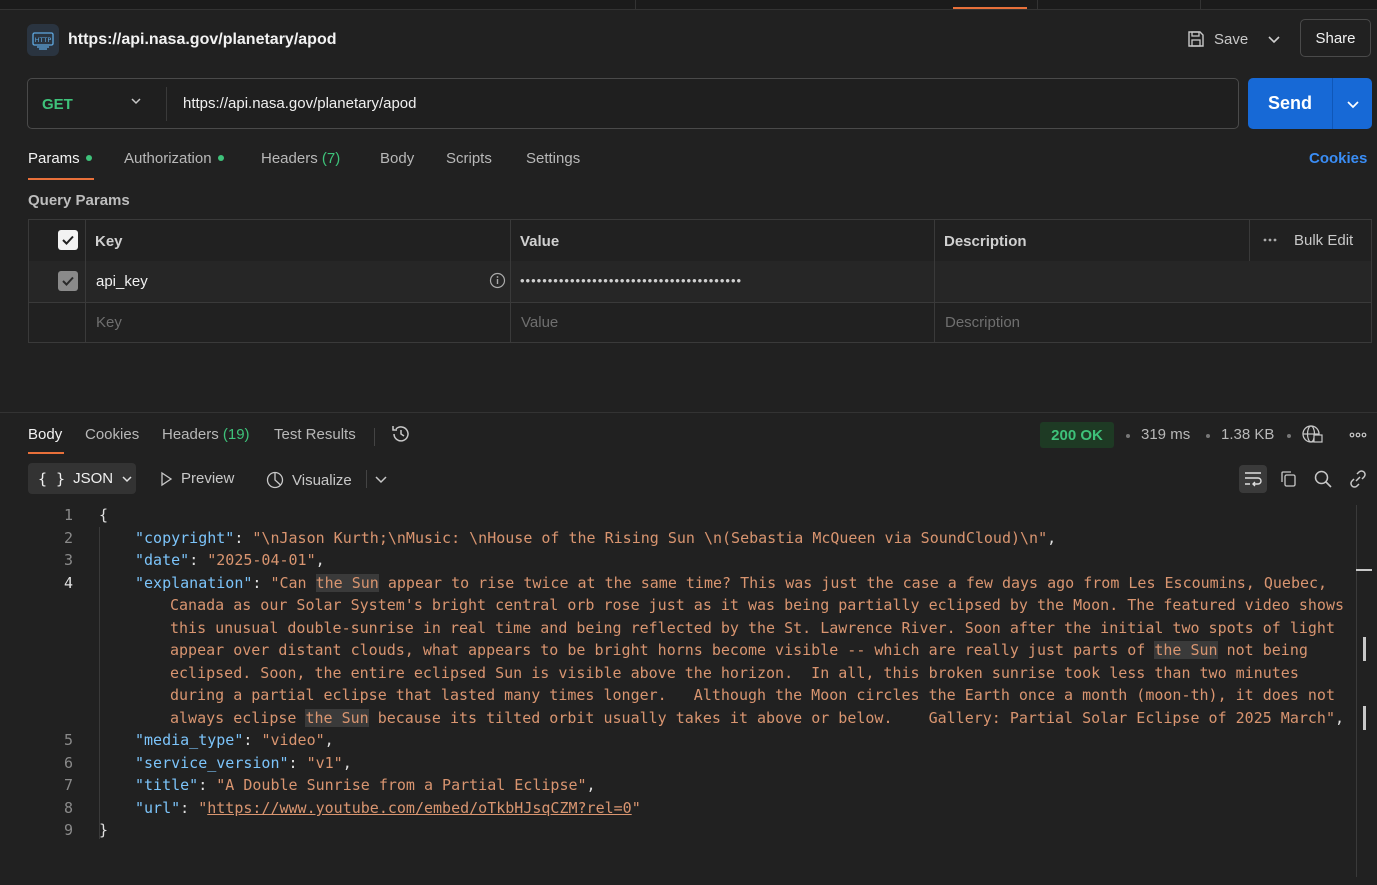  Describe the element at coordinates (88, 158) in the screenshot. I see `params-active-dot` at that location.